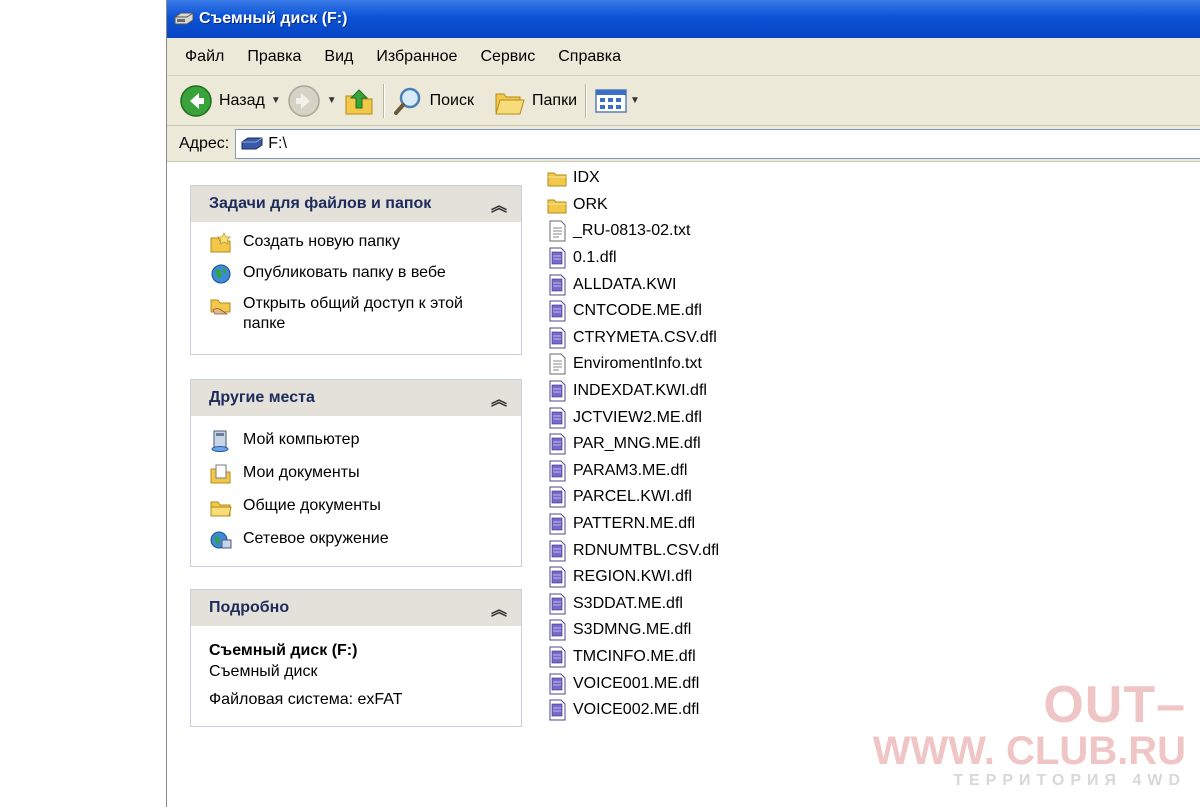 The image size is (1200, 807). What do you see at coordinates (637, 444) in the screenshot?
I see `file-name: PAR_MNG.ME.dfl` at bounding box center [637, 444].